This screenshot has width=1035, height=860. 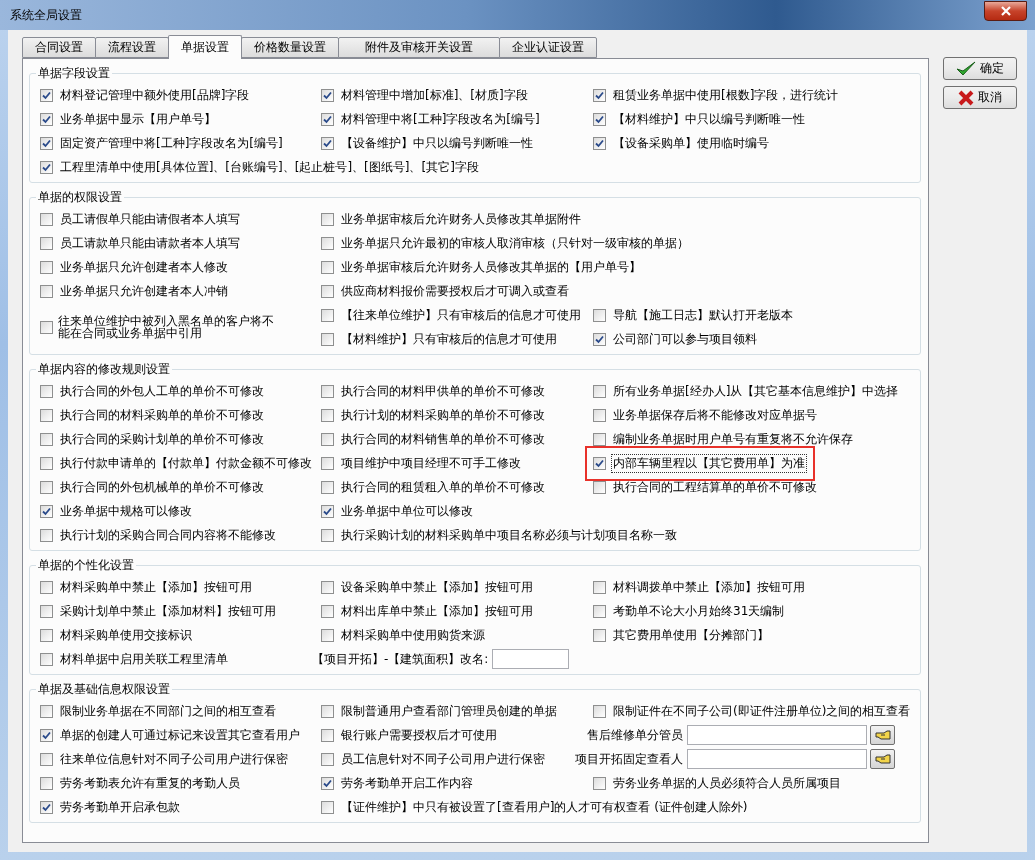 What do you see at coordinates (676, 339) in the screenshot?
I see `checkbox-option: 公司部门可以参与项目领料` at bounding box center [676, 339].